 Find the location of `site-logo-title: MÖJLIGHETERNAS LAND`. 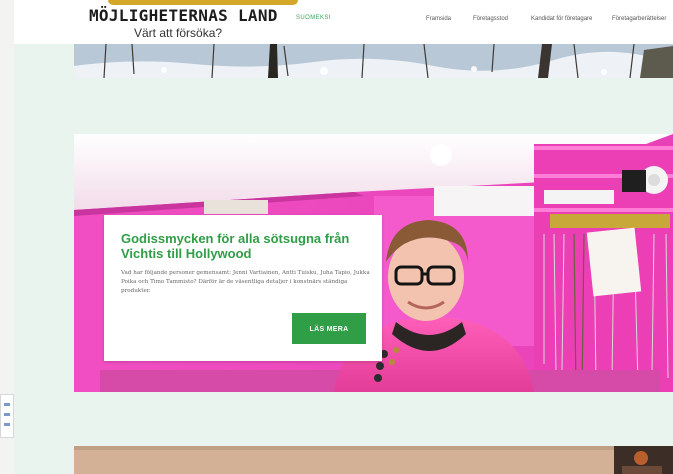

site-logo-title: MÖJLIGHETERNAS LAND is located at coordinates (183, 15).